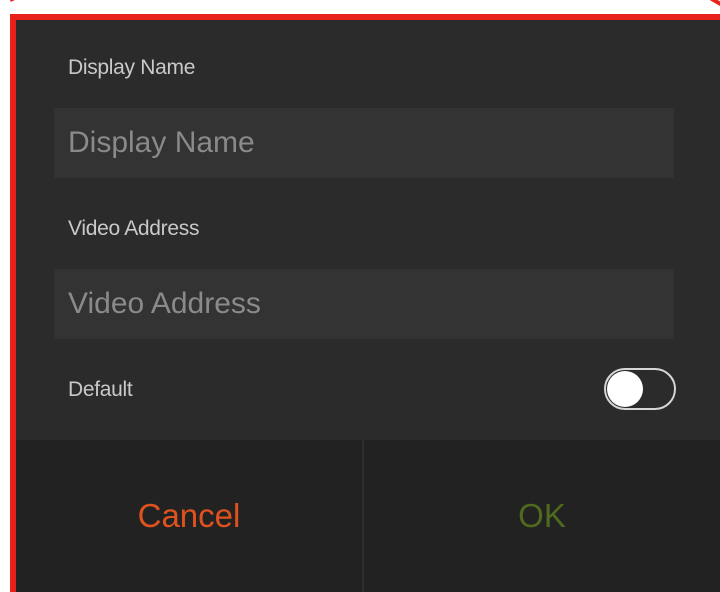 This screenshot has width=720, height=592. I want to click on display-name-input, so click(364, 143).